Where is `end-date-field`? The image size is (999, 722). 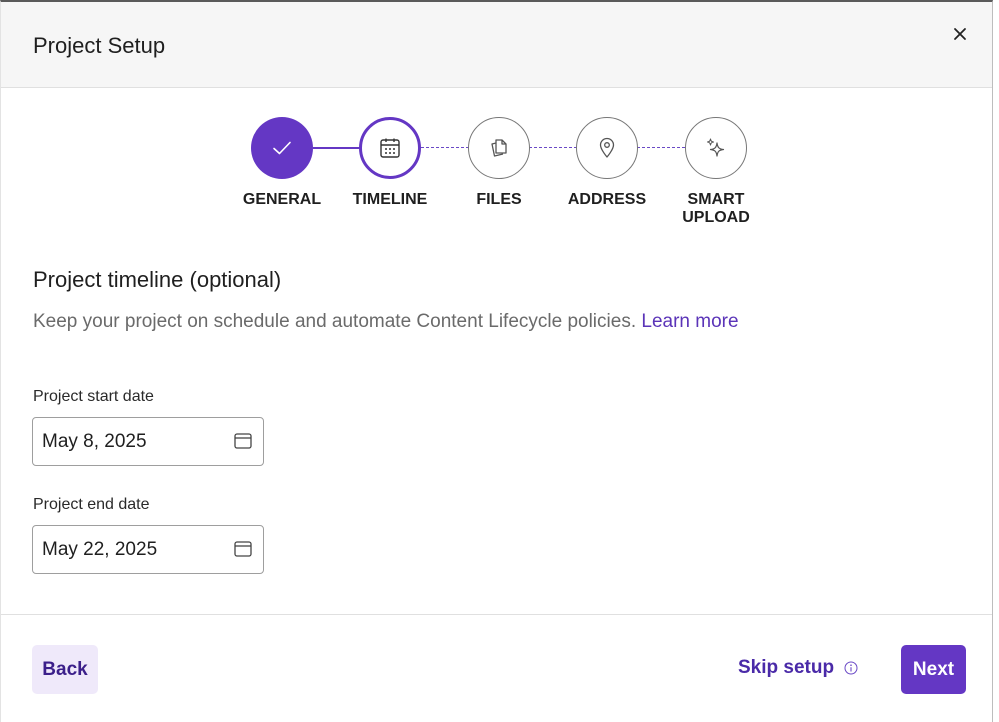
end-date-field is located at coordinates (148, 549).